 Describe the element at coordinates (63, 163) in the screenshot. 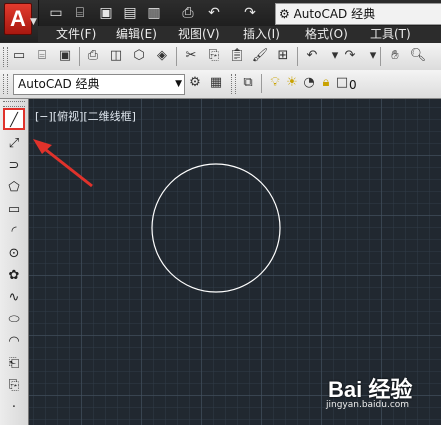

I see `annotation-arrow` at that location.